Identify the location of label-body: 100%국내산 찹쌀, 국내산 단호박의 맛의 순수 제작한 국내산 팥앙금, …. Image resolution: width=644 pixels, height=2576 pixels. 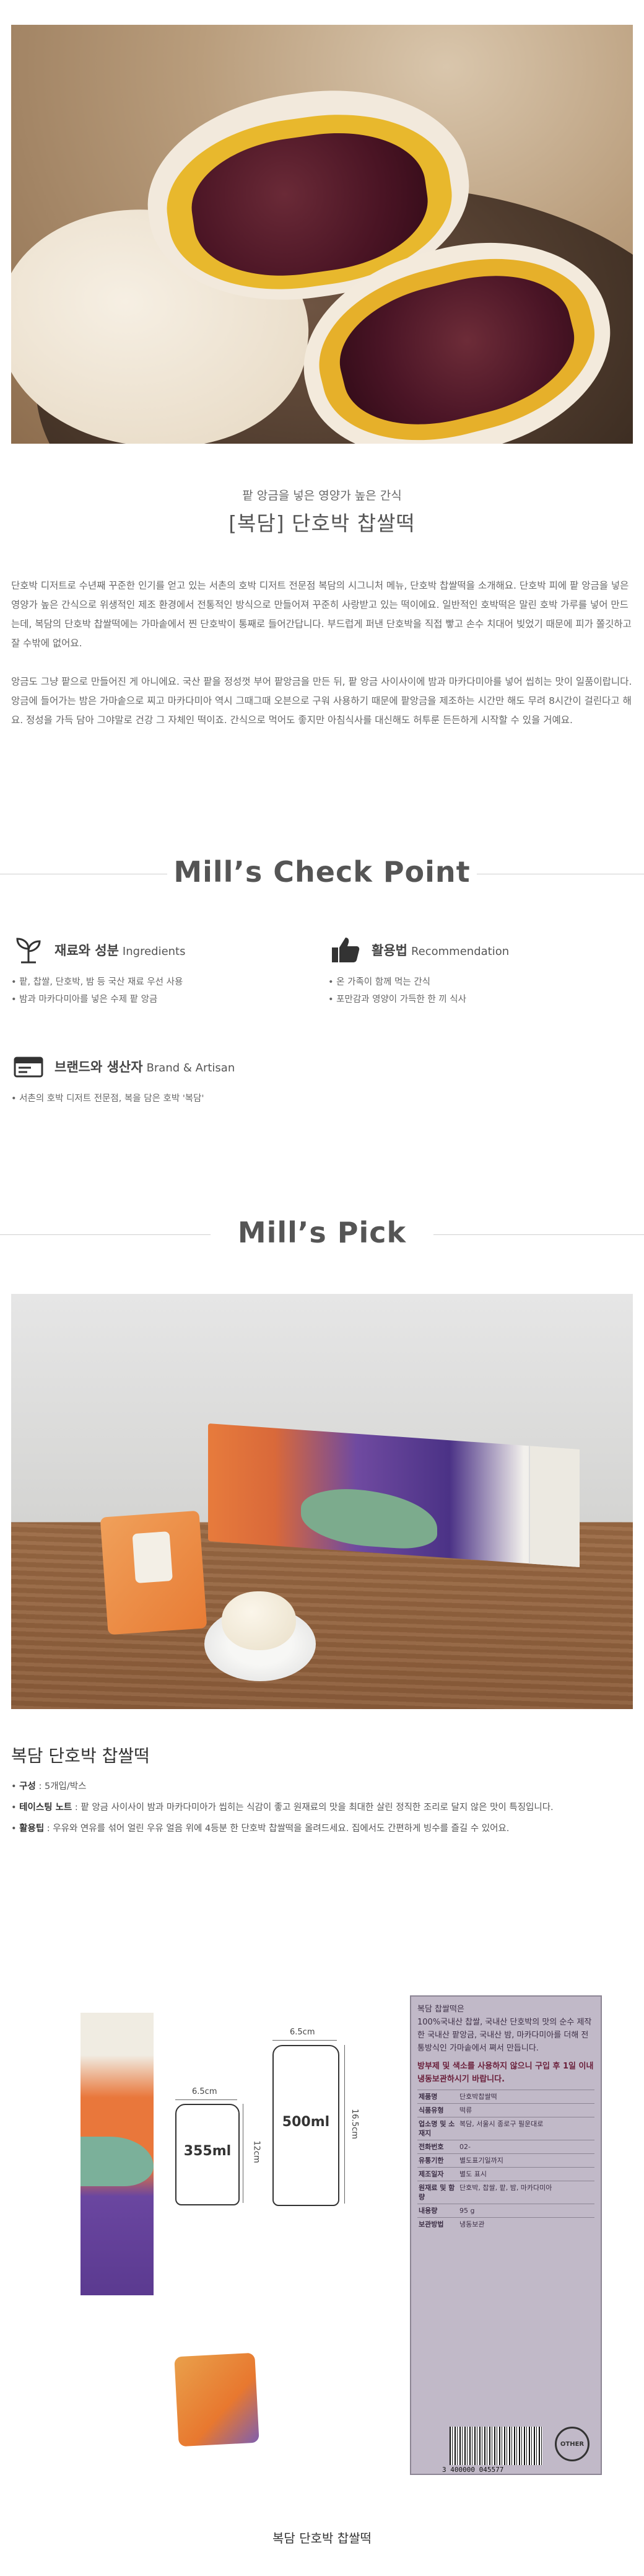
(505, 2036).